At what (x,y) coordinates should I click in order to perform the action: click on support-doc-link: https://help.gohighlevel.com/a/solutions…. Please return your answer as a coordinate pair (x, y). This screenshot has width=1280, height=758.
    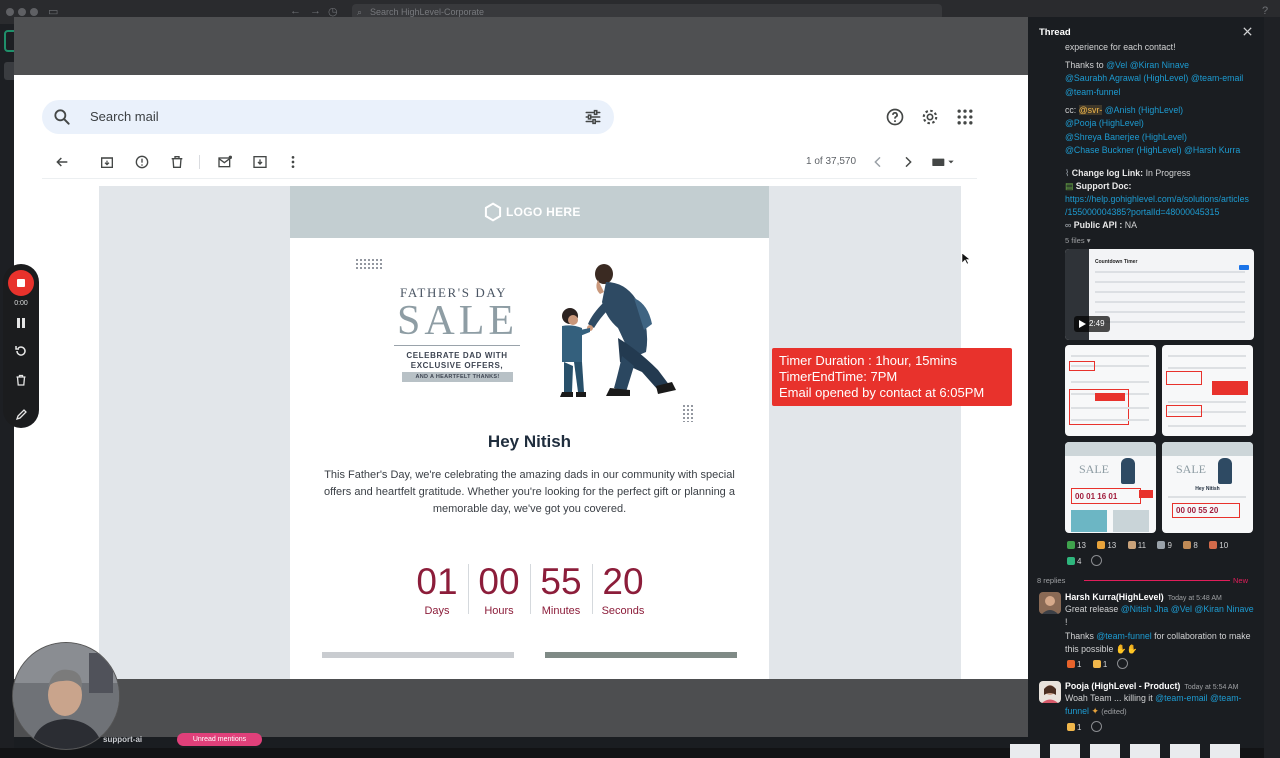
    Looking at the image, I should click on (1157, 199).